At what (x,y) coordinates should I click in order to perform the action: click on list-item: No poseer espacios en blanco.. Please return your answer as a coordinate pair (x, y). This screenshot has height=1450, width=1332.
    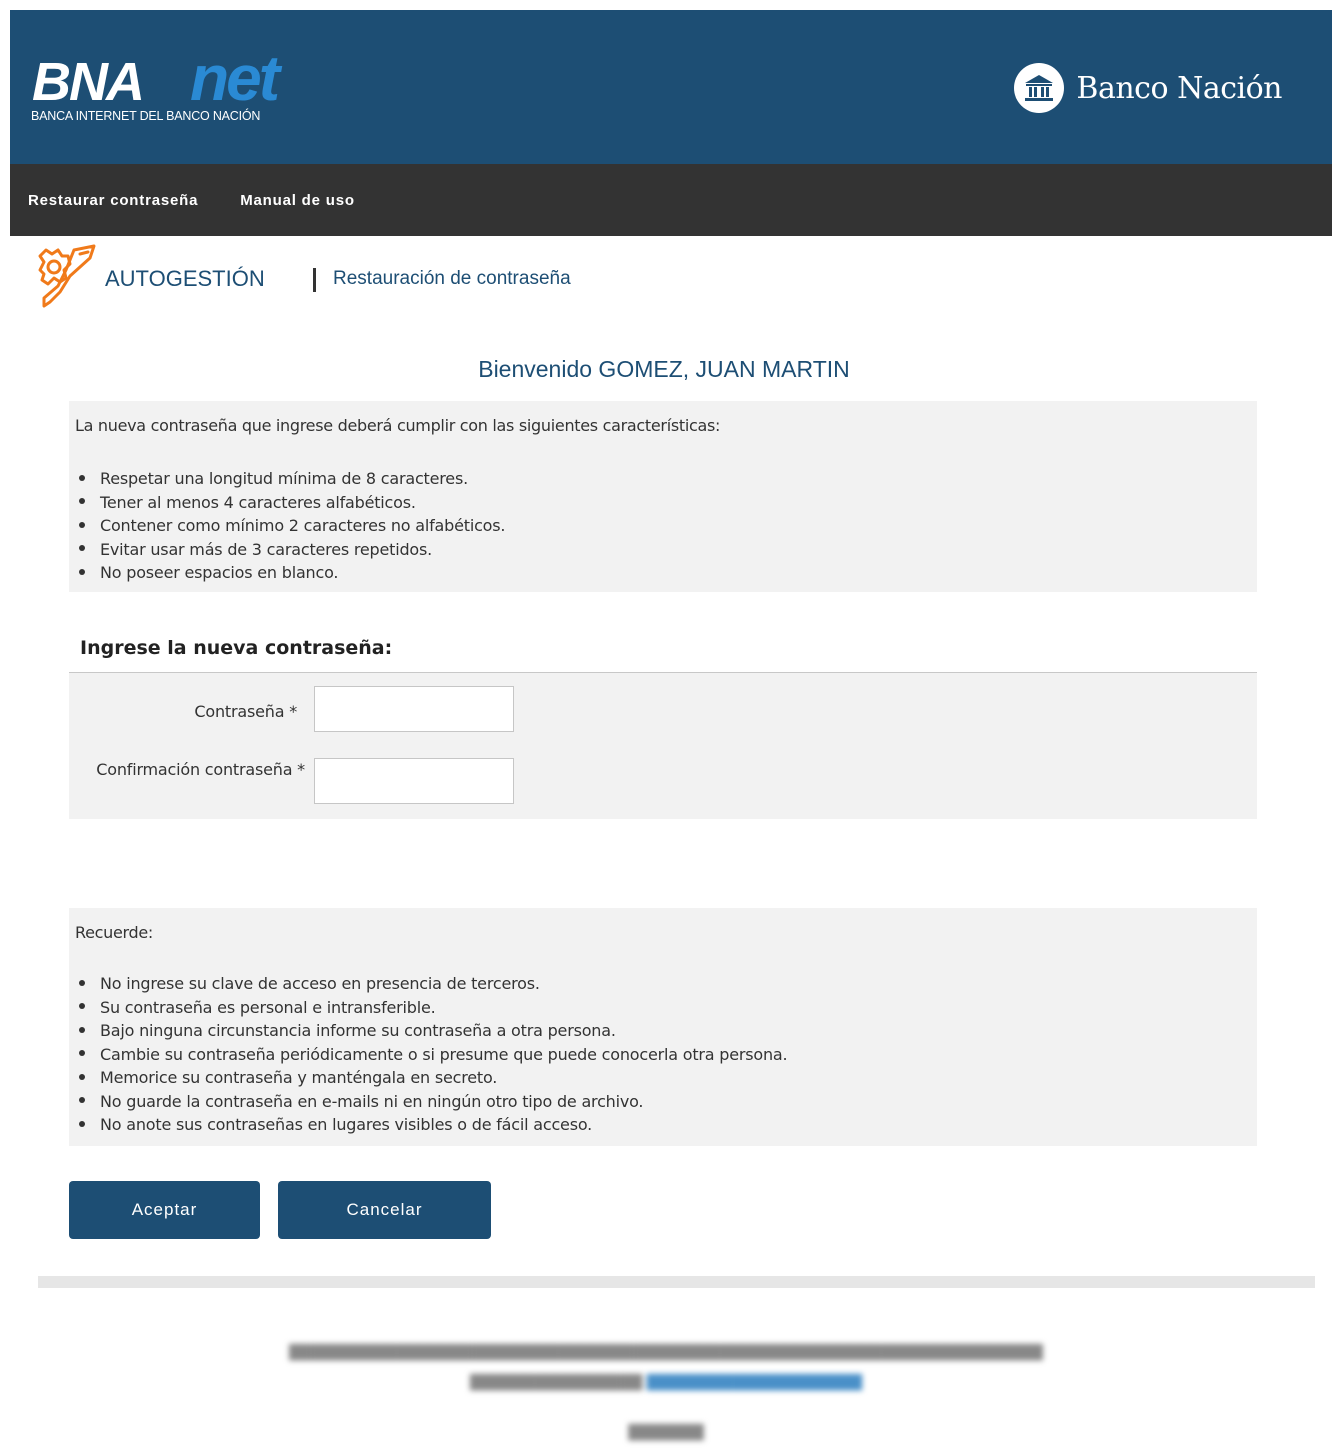
    Looking at the image, I should click on (292, 573).